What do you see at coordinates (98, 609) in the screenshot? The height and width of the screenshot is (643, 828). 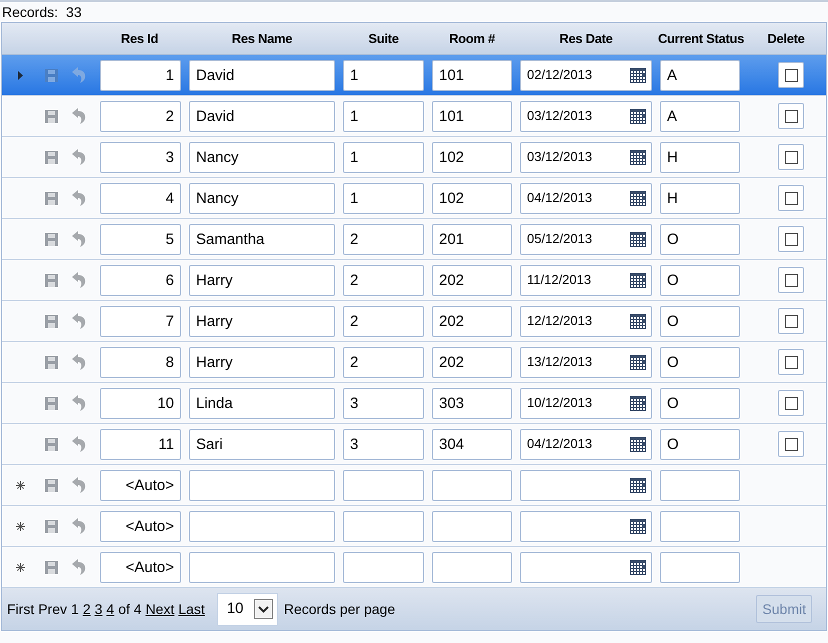 I see `pager-link: 3` at bounding box center [98, 609].